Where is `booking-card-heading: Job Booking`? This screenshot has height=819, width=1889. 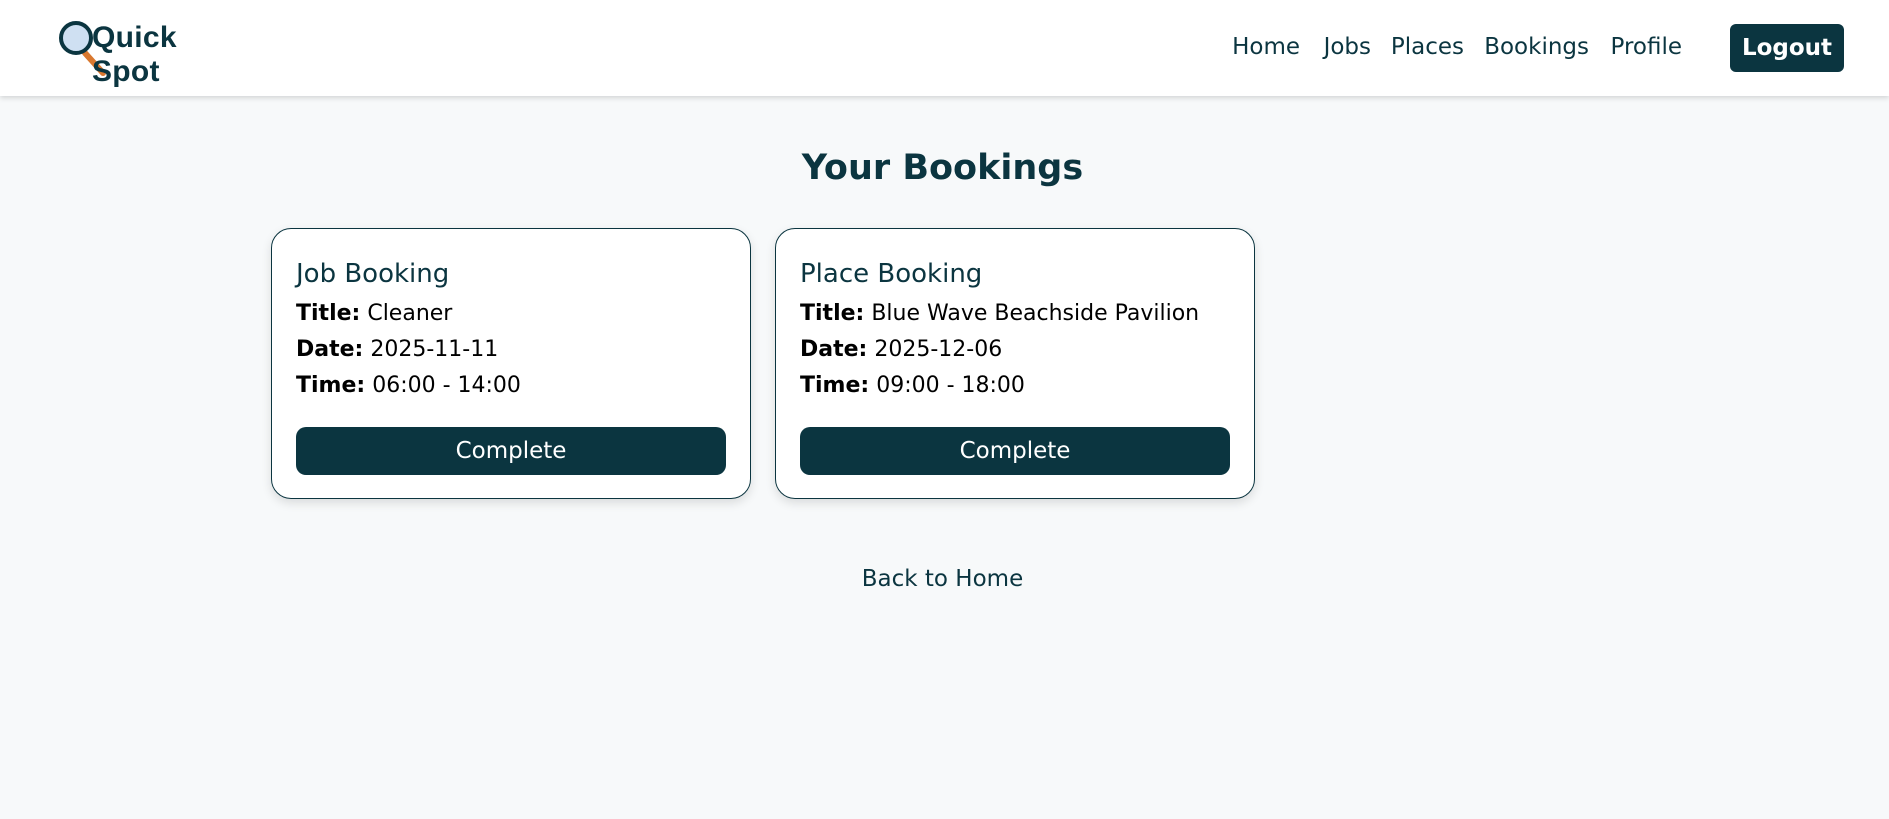
booking-card-heading: Job Booking is located at coordinates (373, 274).